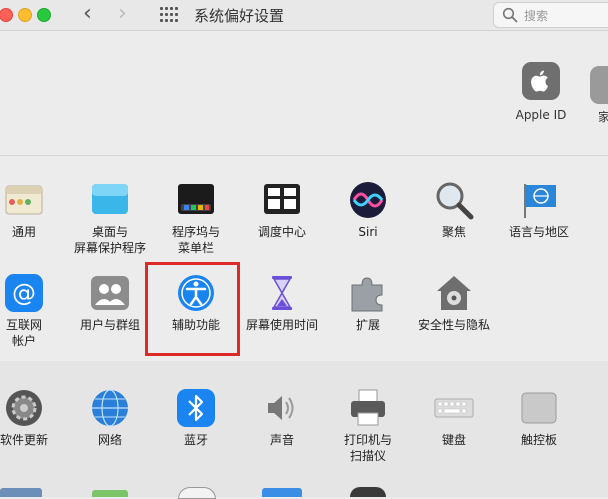 The width and height of the screenshot is (608, 499). I want to click on globe-icon, so click(110, 408).